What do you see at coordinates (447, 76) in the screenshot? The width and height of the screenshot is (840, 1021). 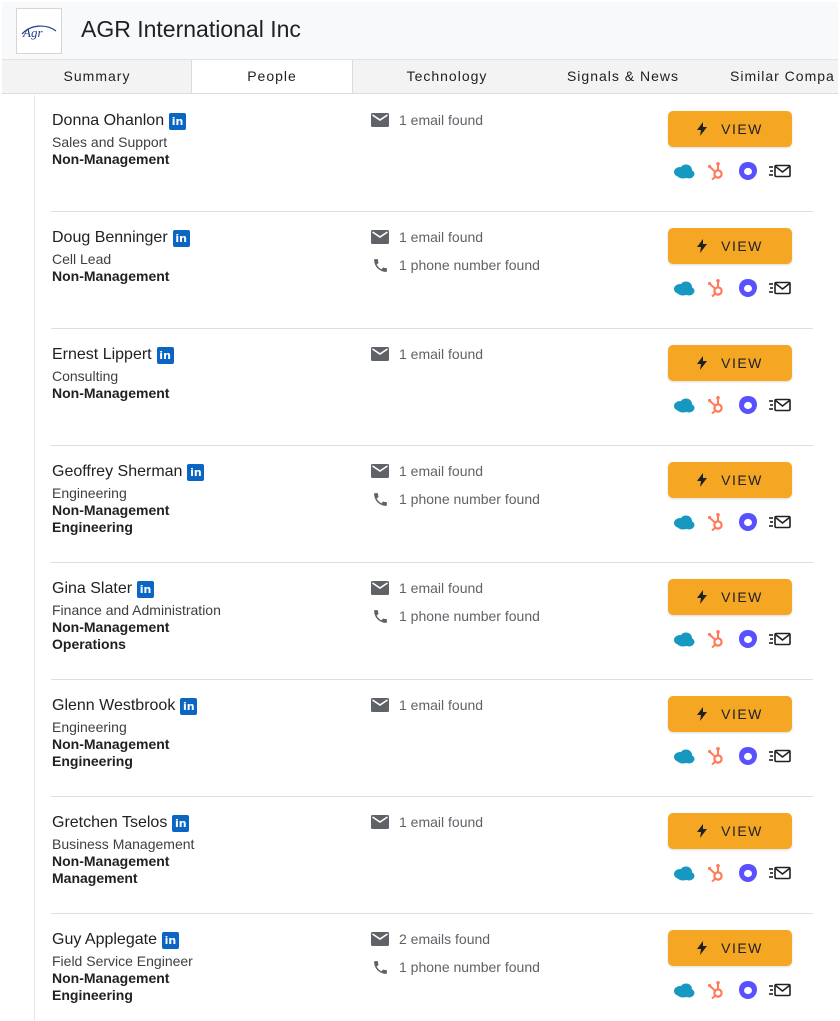 I see `tab-technology: Technology` at bounding box center [447, 76].